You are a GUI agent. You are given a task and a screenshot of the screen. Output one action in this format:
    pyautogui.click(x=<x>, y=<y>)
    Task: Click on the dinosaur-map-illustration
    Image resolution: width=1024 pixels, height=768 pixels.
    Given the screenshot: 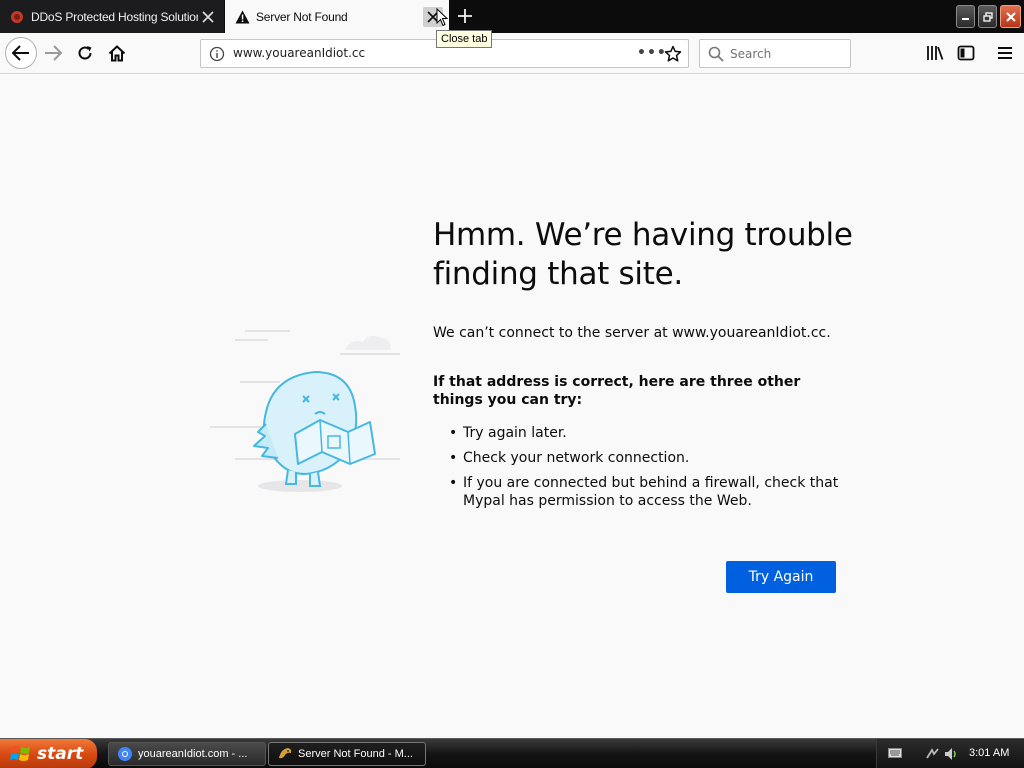 What is the action you would take?
    pyautogui.click(x=305, y=411)
    